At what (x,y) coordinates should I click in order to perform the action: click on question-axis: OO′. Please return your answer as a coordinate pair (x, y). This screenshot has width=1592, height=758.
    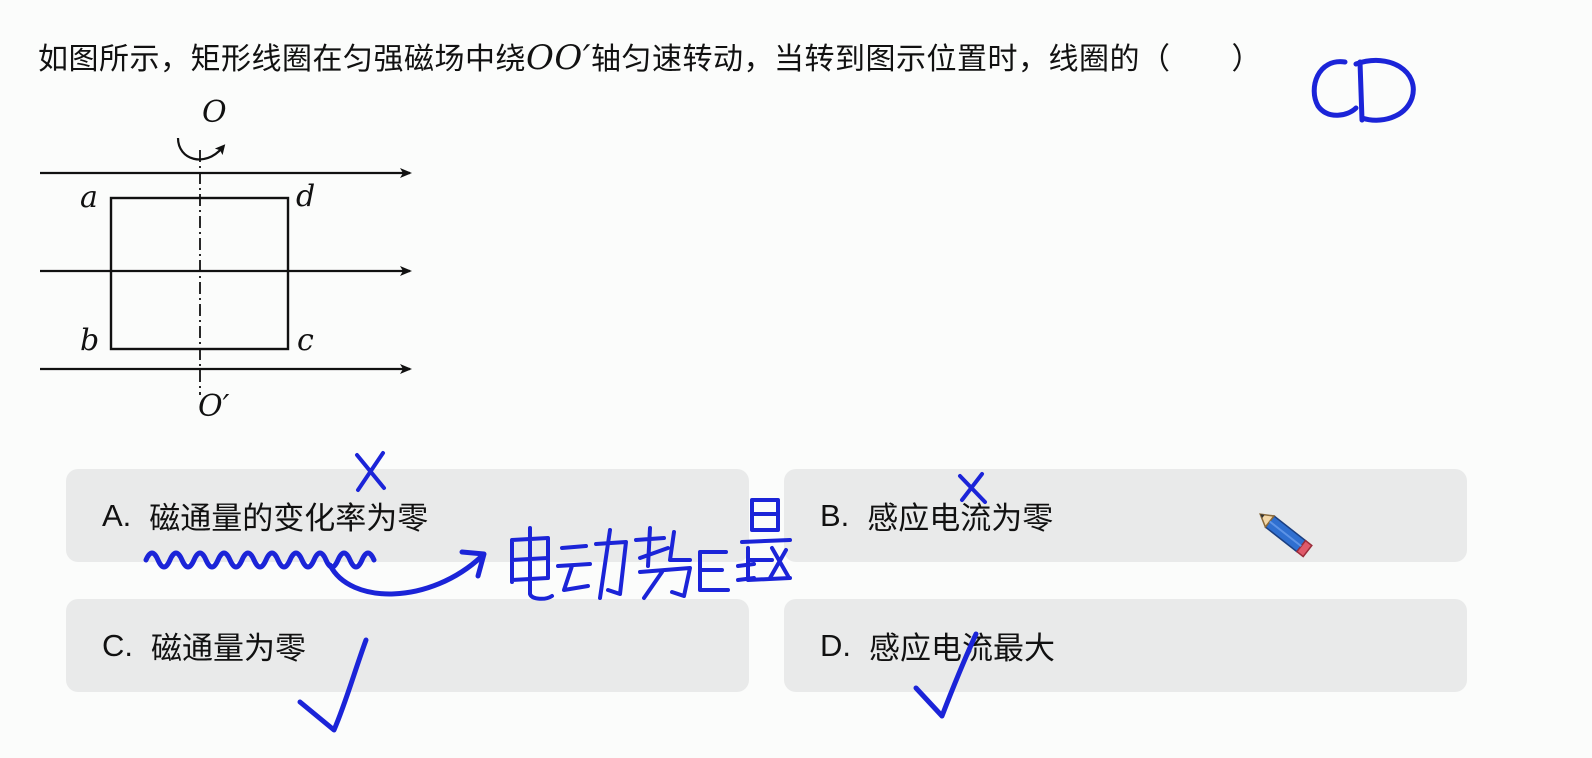
    Looking at the image, I should click on (558, 58).